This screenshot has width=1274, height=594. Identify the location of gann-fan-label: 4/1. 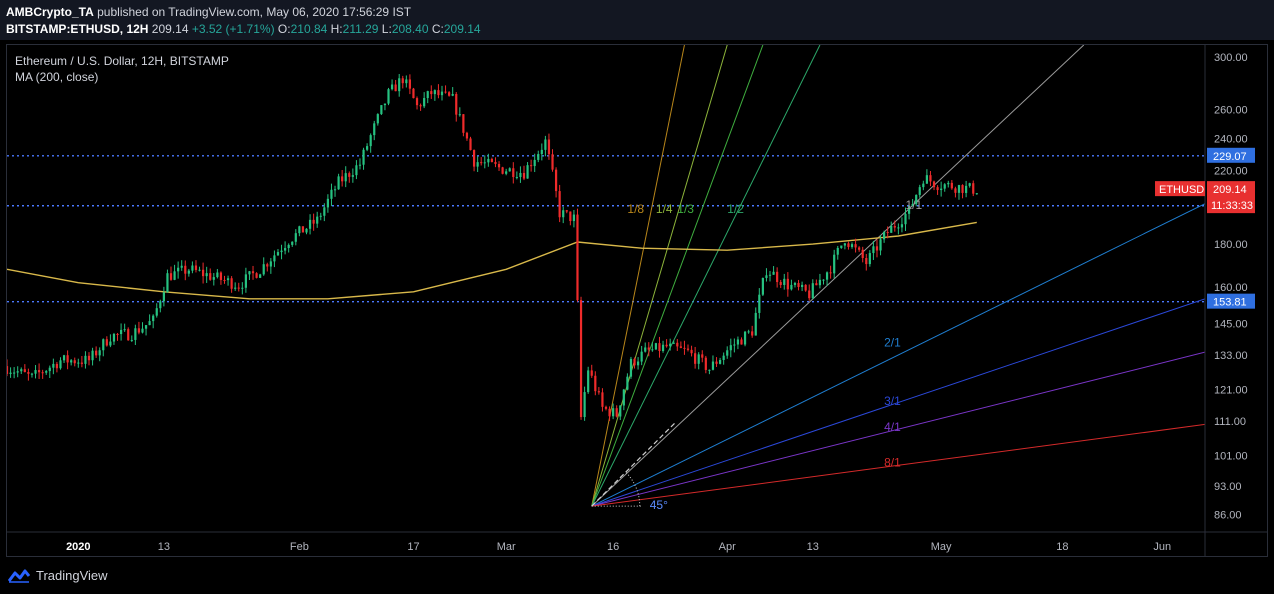
(892, 427).